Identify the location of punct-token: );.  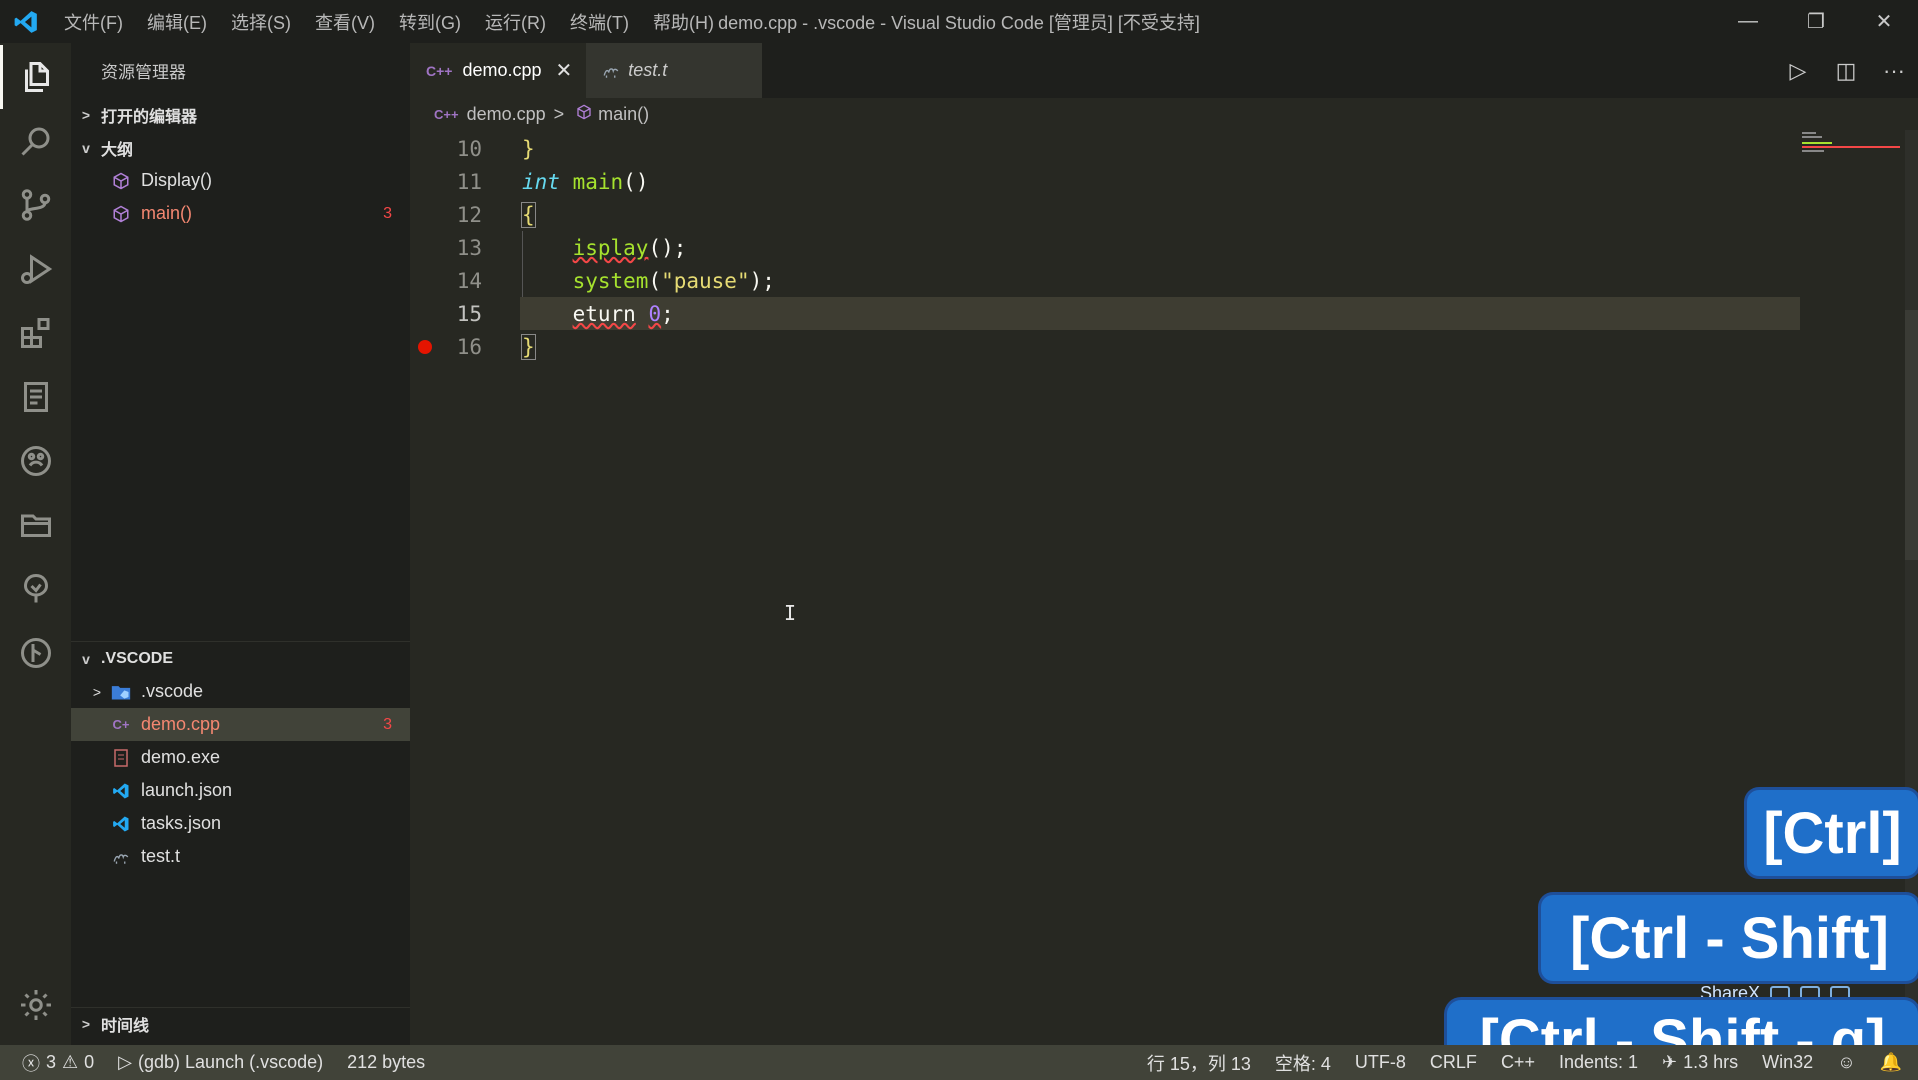
(762, 280).